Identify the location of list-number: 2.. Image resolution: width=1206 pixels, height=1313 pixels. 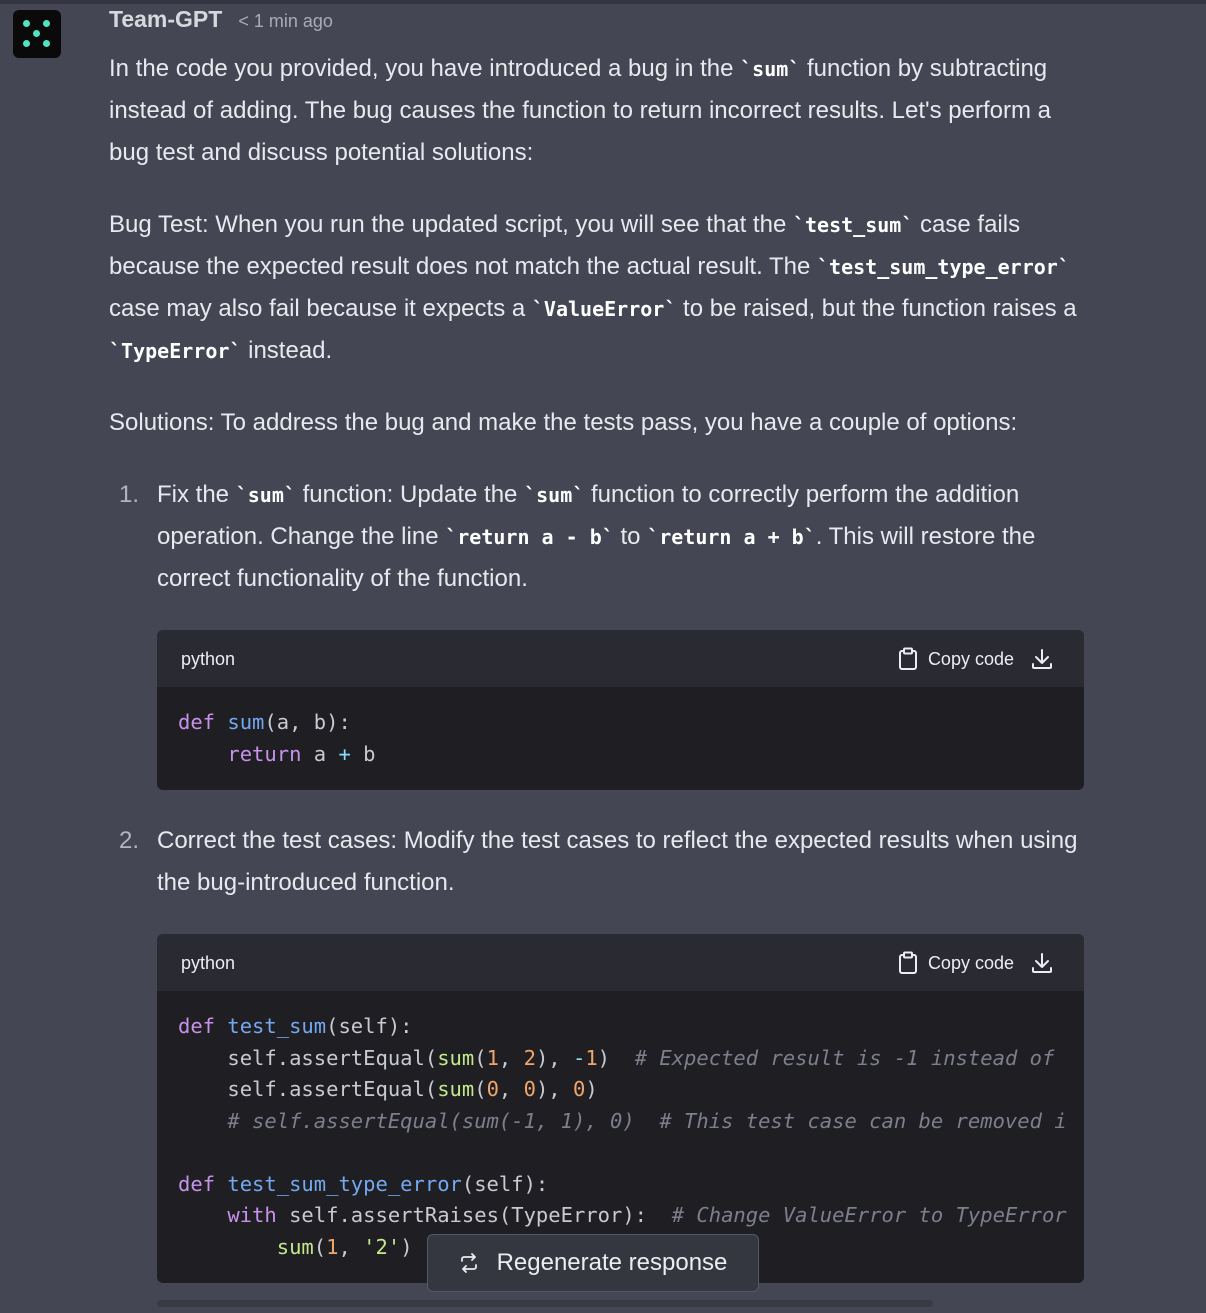
(129, 840).